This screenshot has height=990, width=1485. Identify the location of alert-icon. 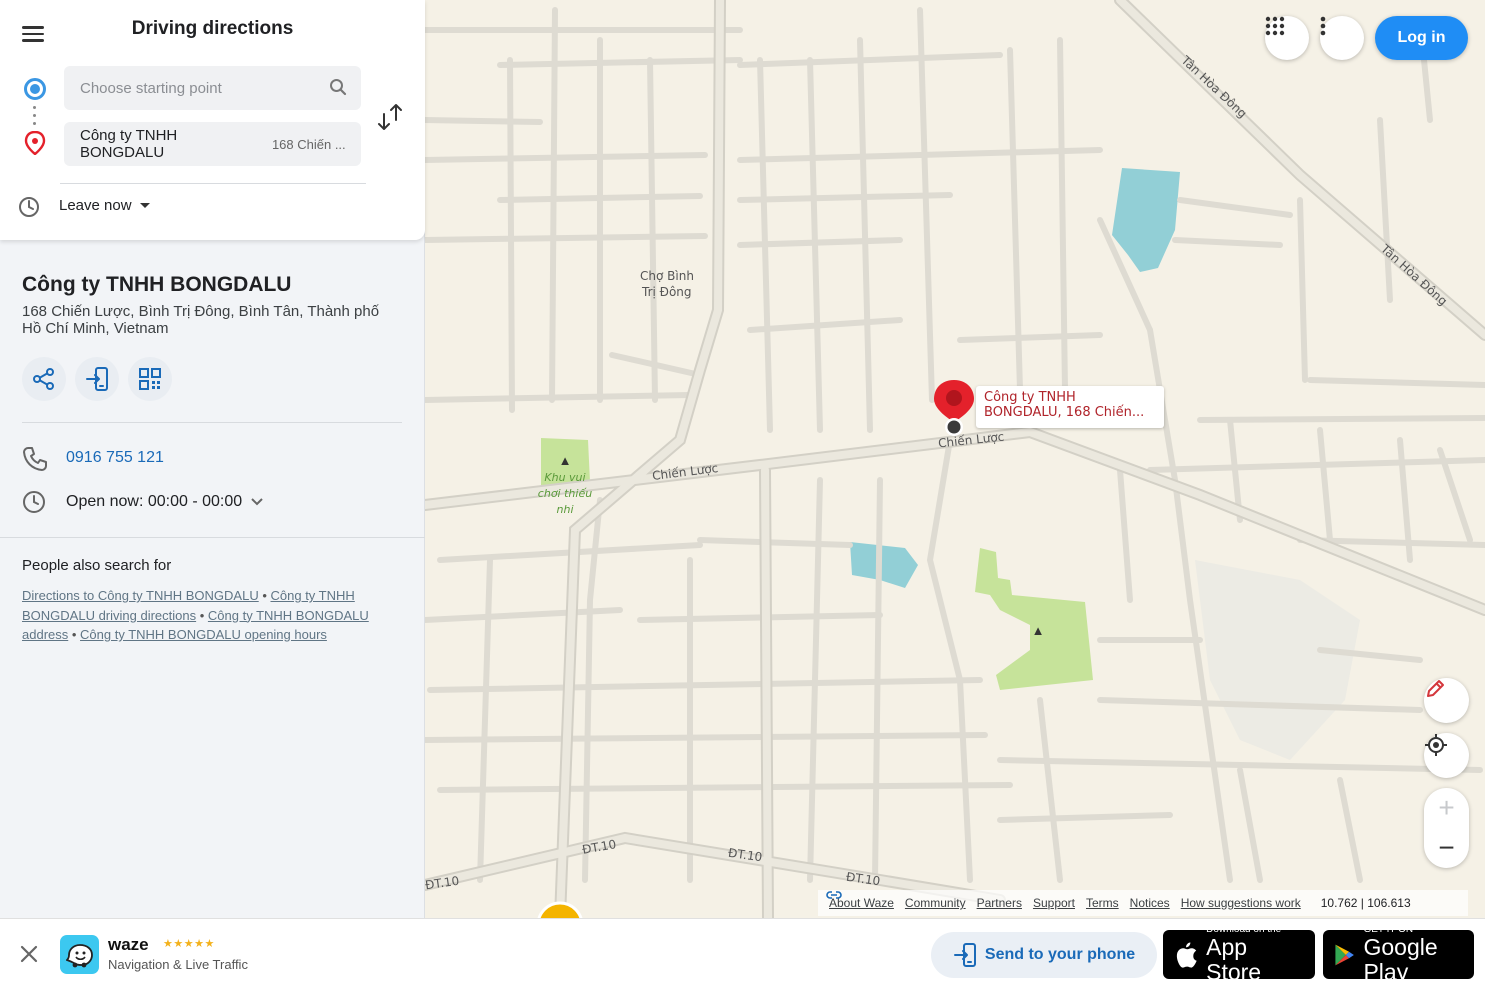
(560, 909).